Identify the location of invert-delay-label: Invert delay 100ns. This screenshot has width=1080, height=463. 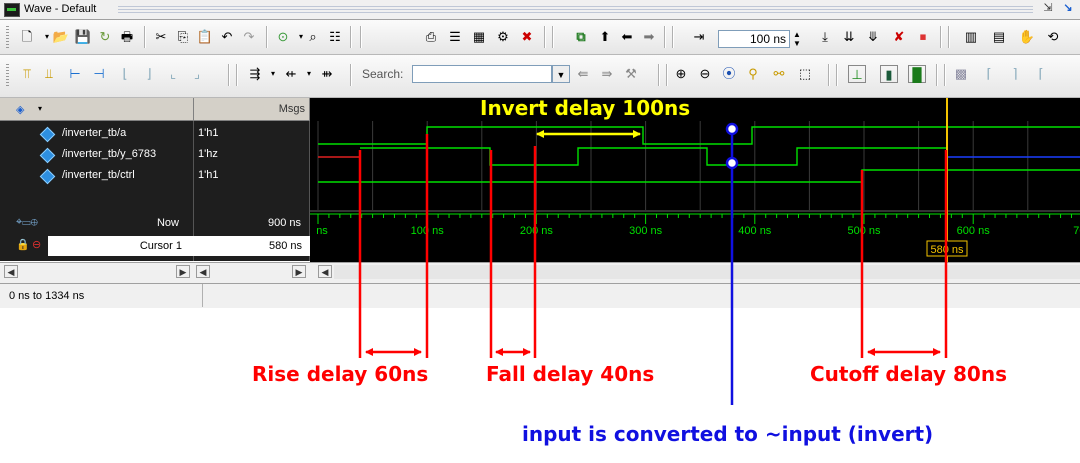
(585, 108).